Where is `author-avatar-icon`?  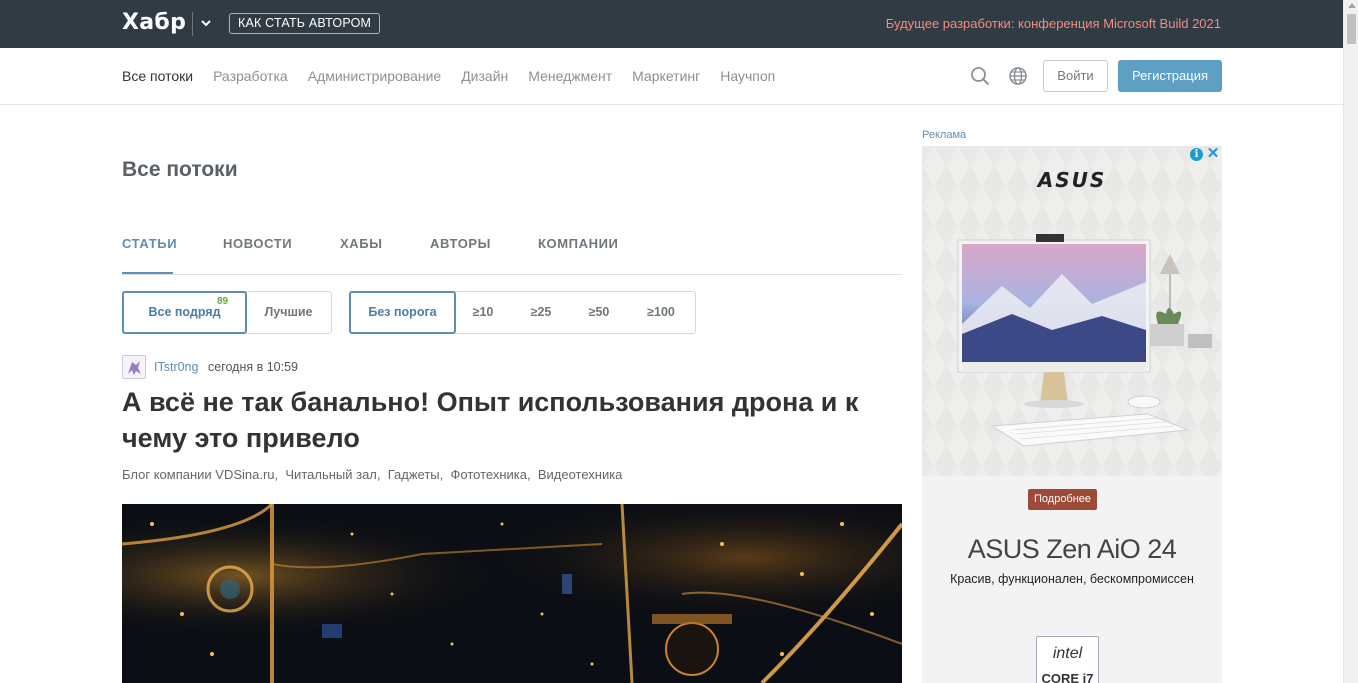 author-avatar-icon is located at coordinates (134, 368).